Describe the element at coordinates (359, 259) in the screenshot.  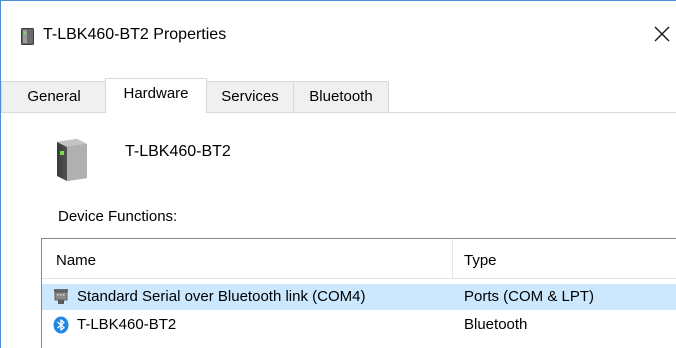
I see `list-header: Name Type` at that location.